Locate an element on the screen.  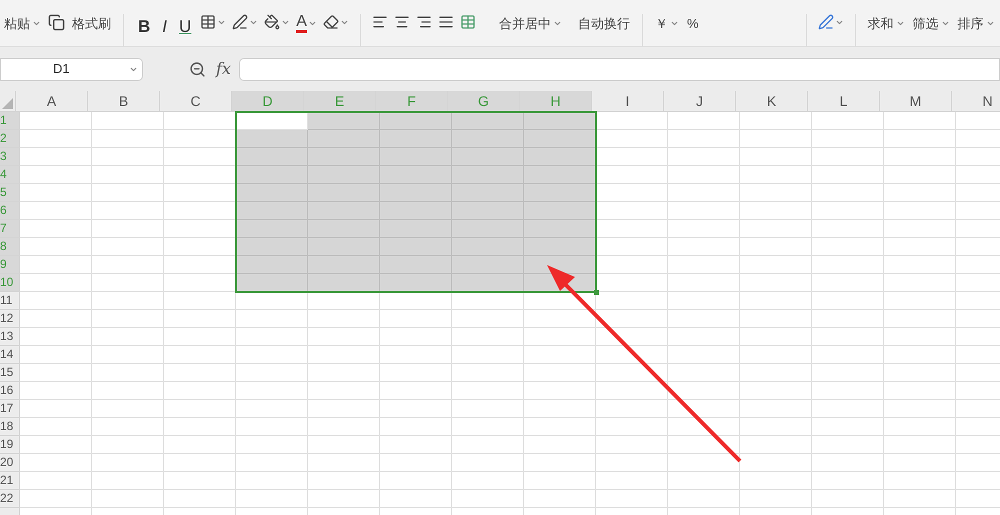
row-header: 21 is located at coordinates (10, 481).